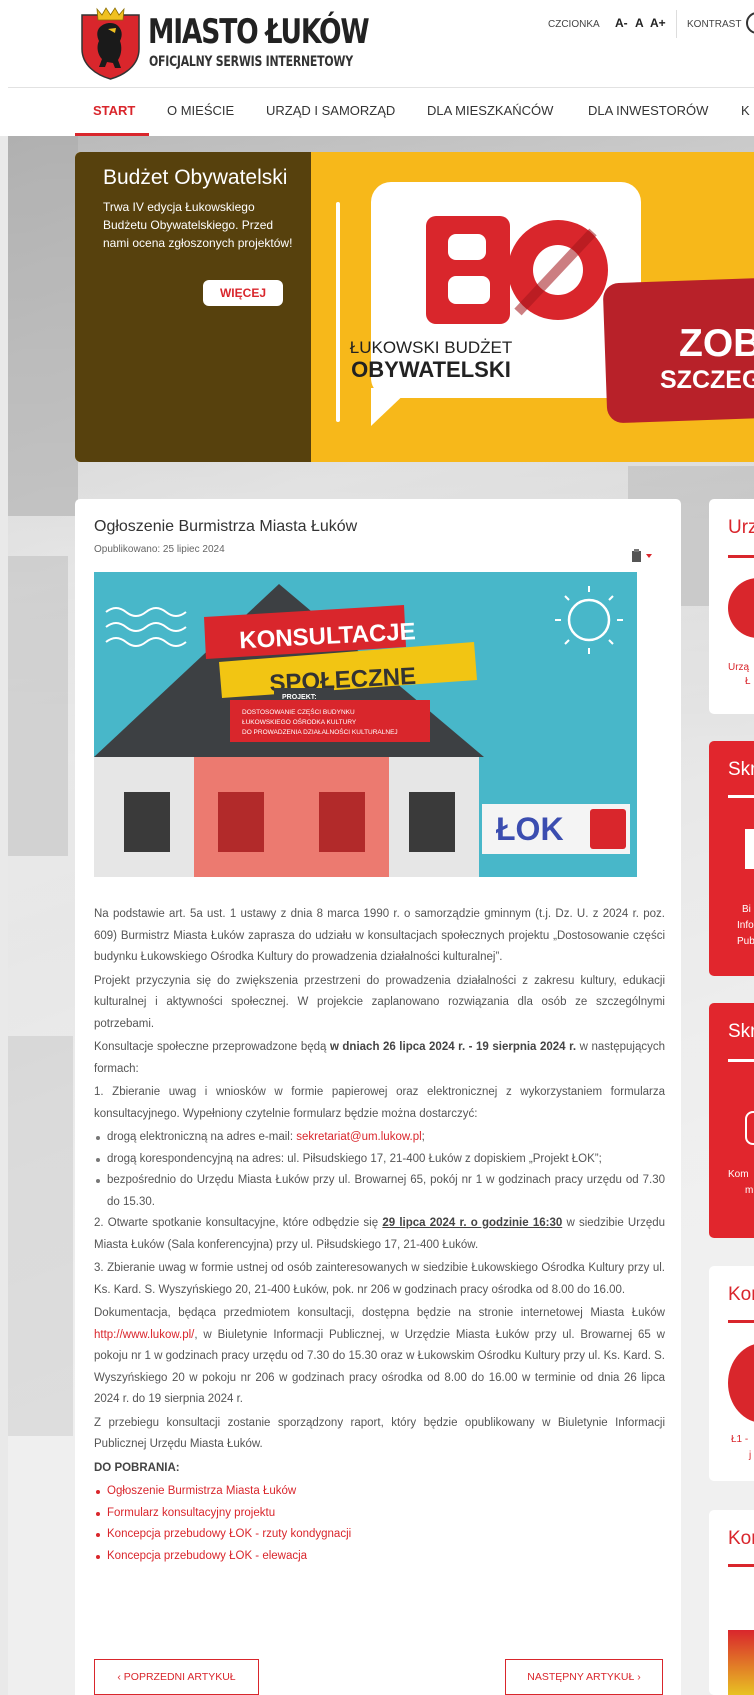  What do you see at coordinates (490, 112) in the screenshot?
I see `nav-item-dla-mieszkancow: DLA MIESZKAŃCÓW` at bounding box center [490, 112].